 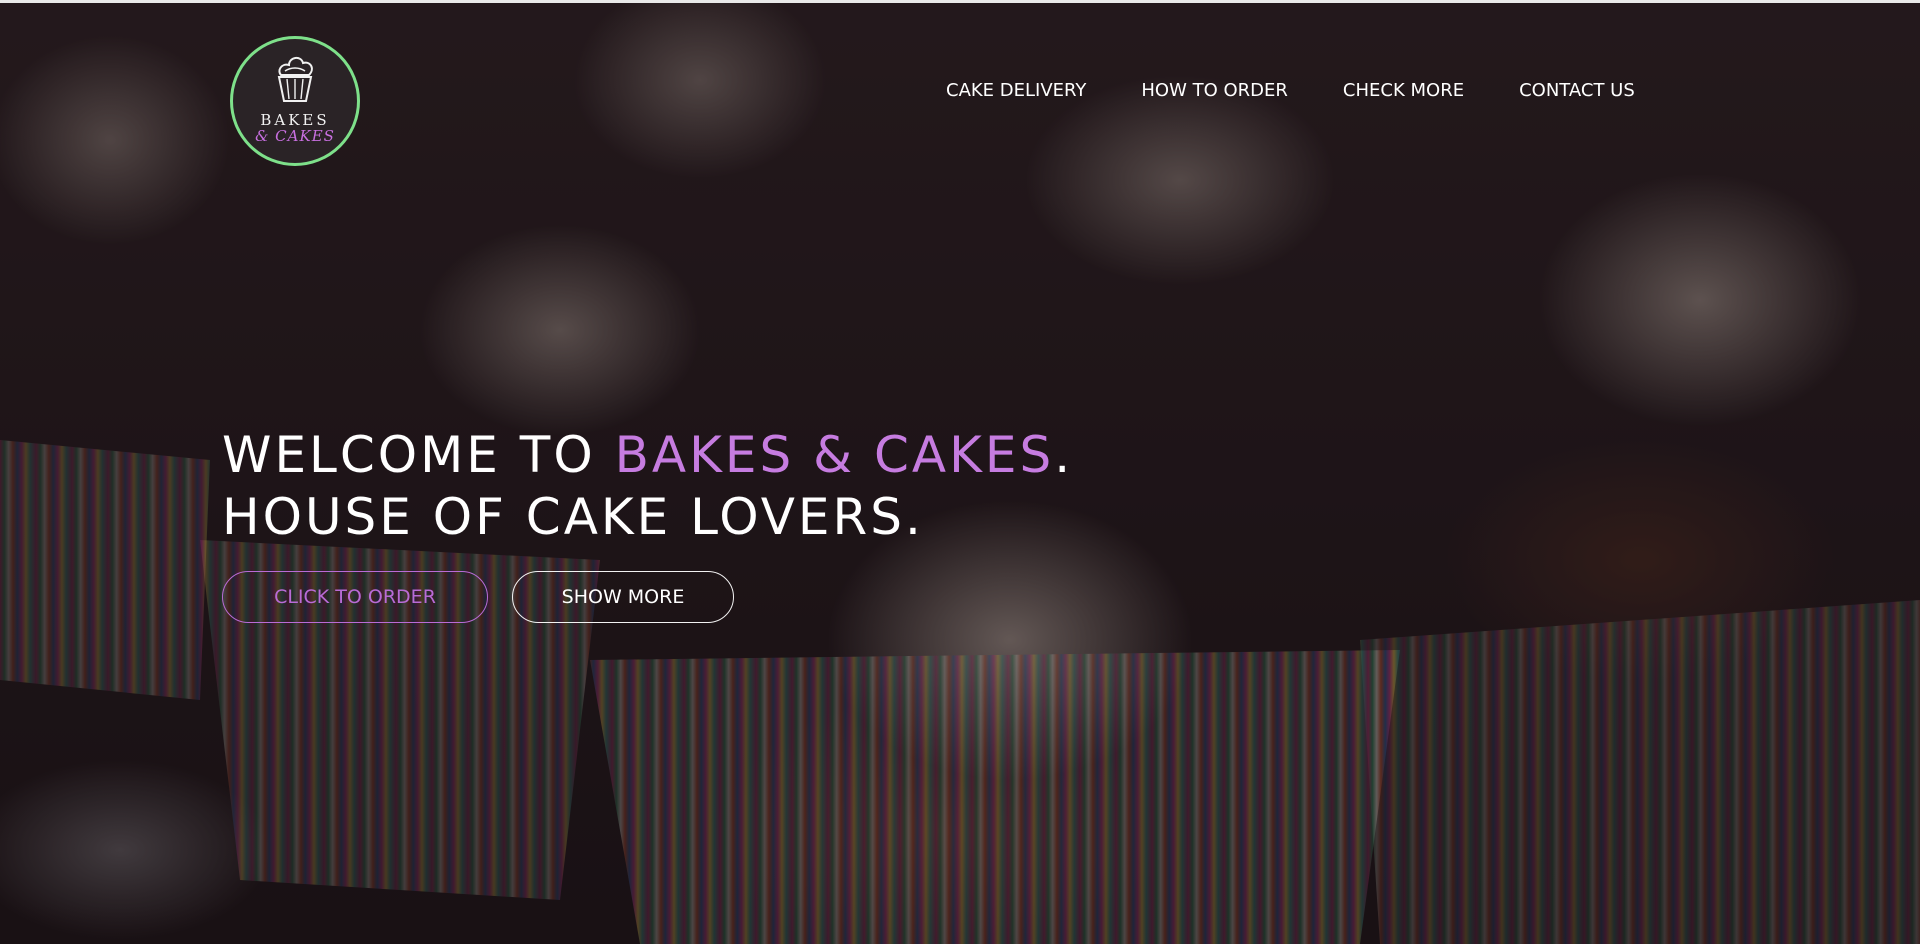 What do you see at coordinates (355, 597) in the screenshot?
I see `click-to-order-button: CLICK TO ORDER` at bounding box center [355, 597].